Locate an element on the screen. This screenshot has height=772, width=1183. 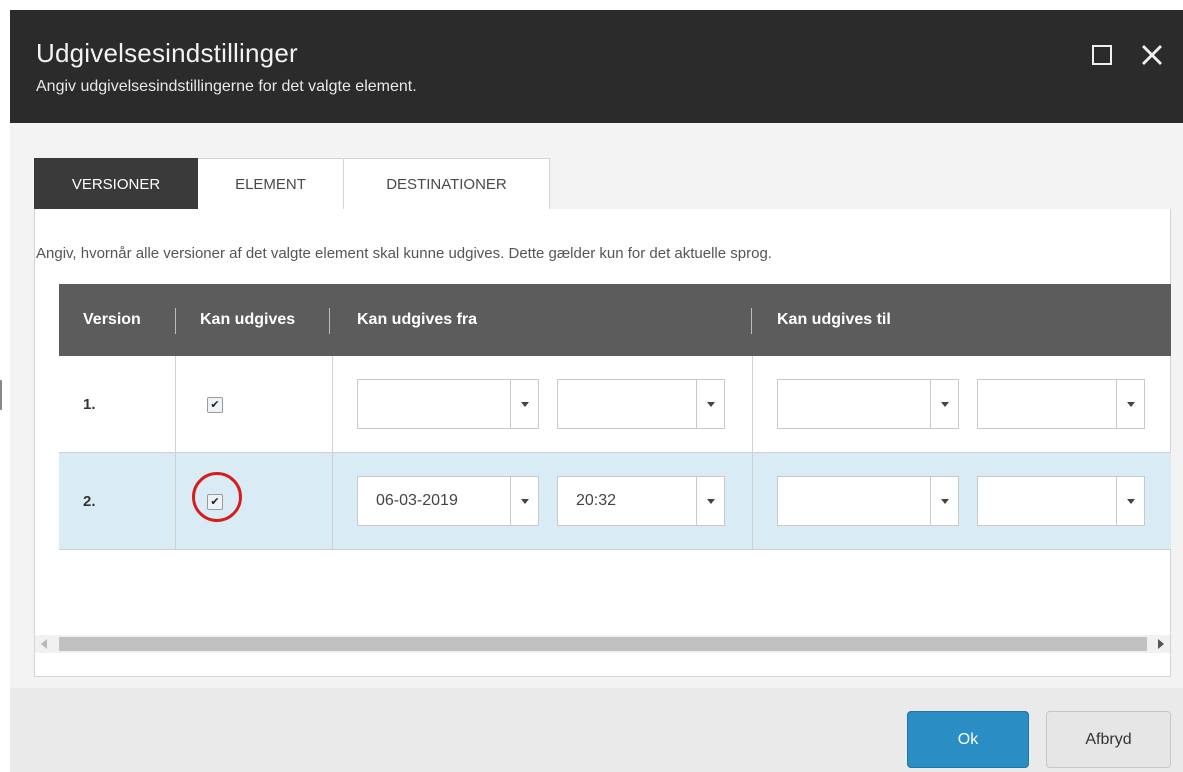
version-number: 1. is located at coordinates (117, 404).